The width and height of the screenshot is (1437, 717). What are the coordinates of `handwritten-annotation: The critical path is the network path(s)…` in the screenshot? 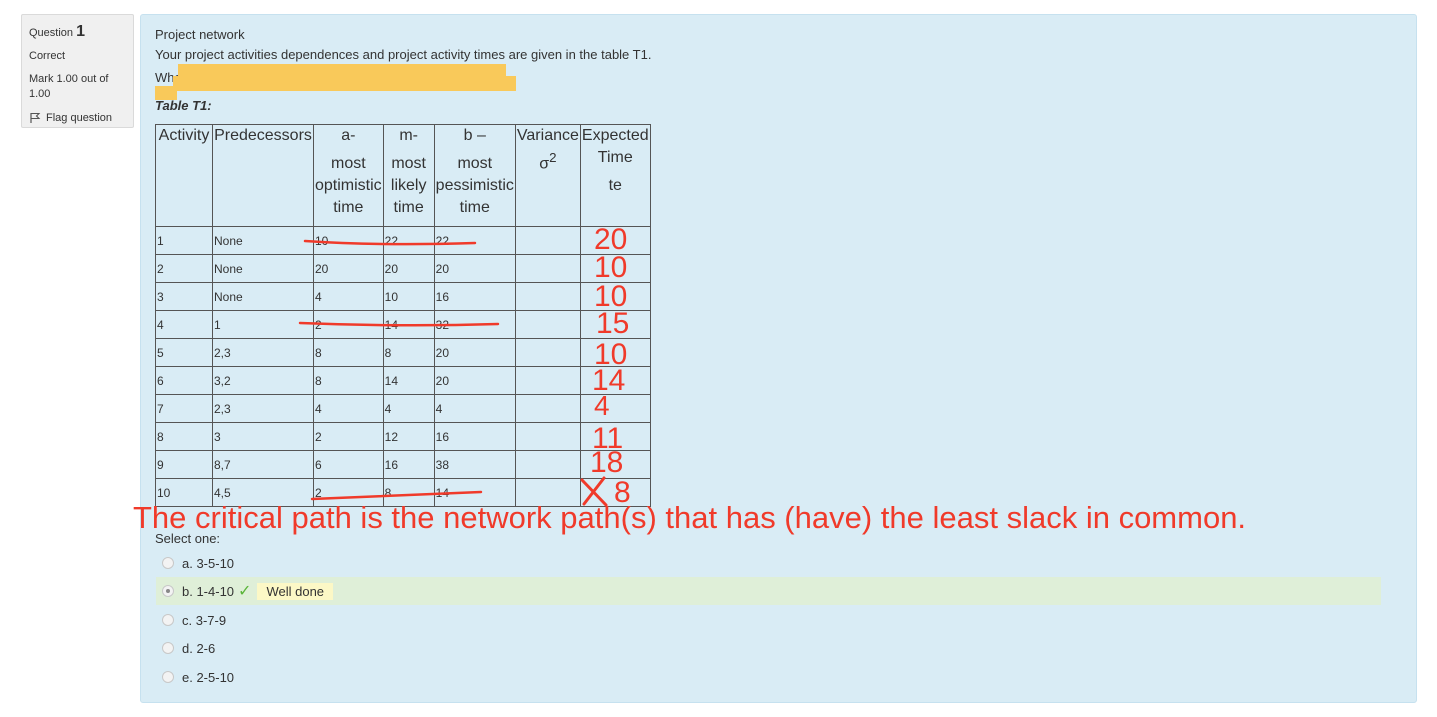 It's located at (690, 517).